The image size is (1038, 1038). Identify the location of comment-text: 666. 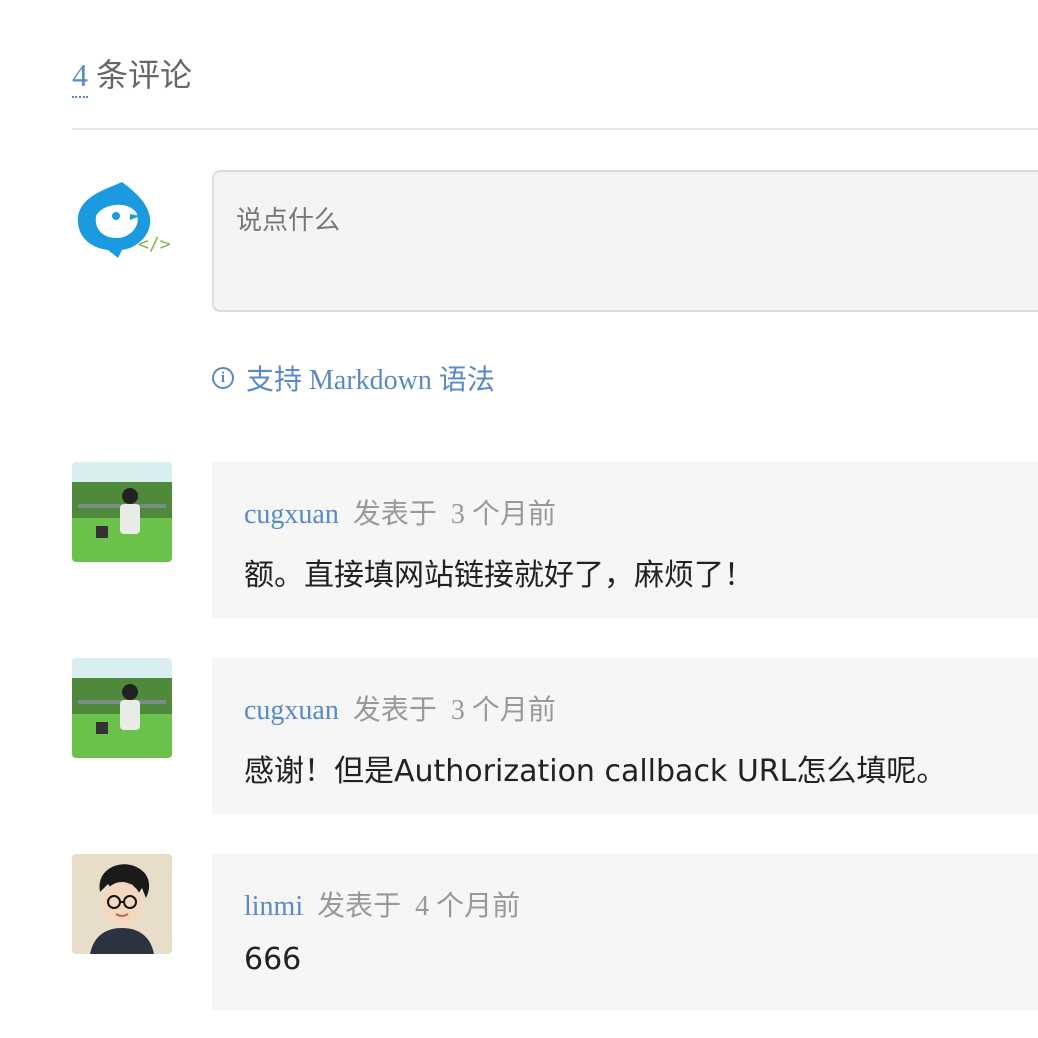
(273, 959).